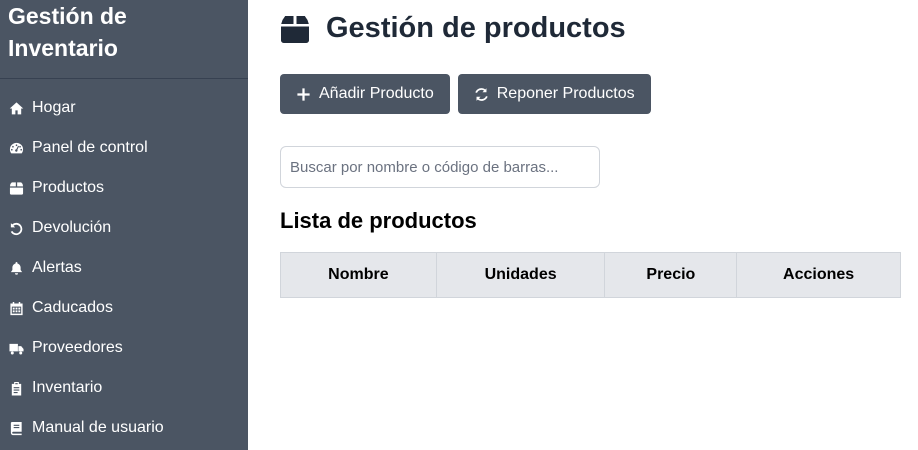 The height and width of the screenshot is (450, 918). I want to click on restock-products-label: Reponer Productos, so click(565, 93).